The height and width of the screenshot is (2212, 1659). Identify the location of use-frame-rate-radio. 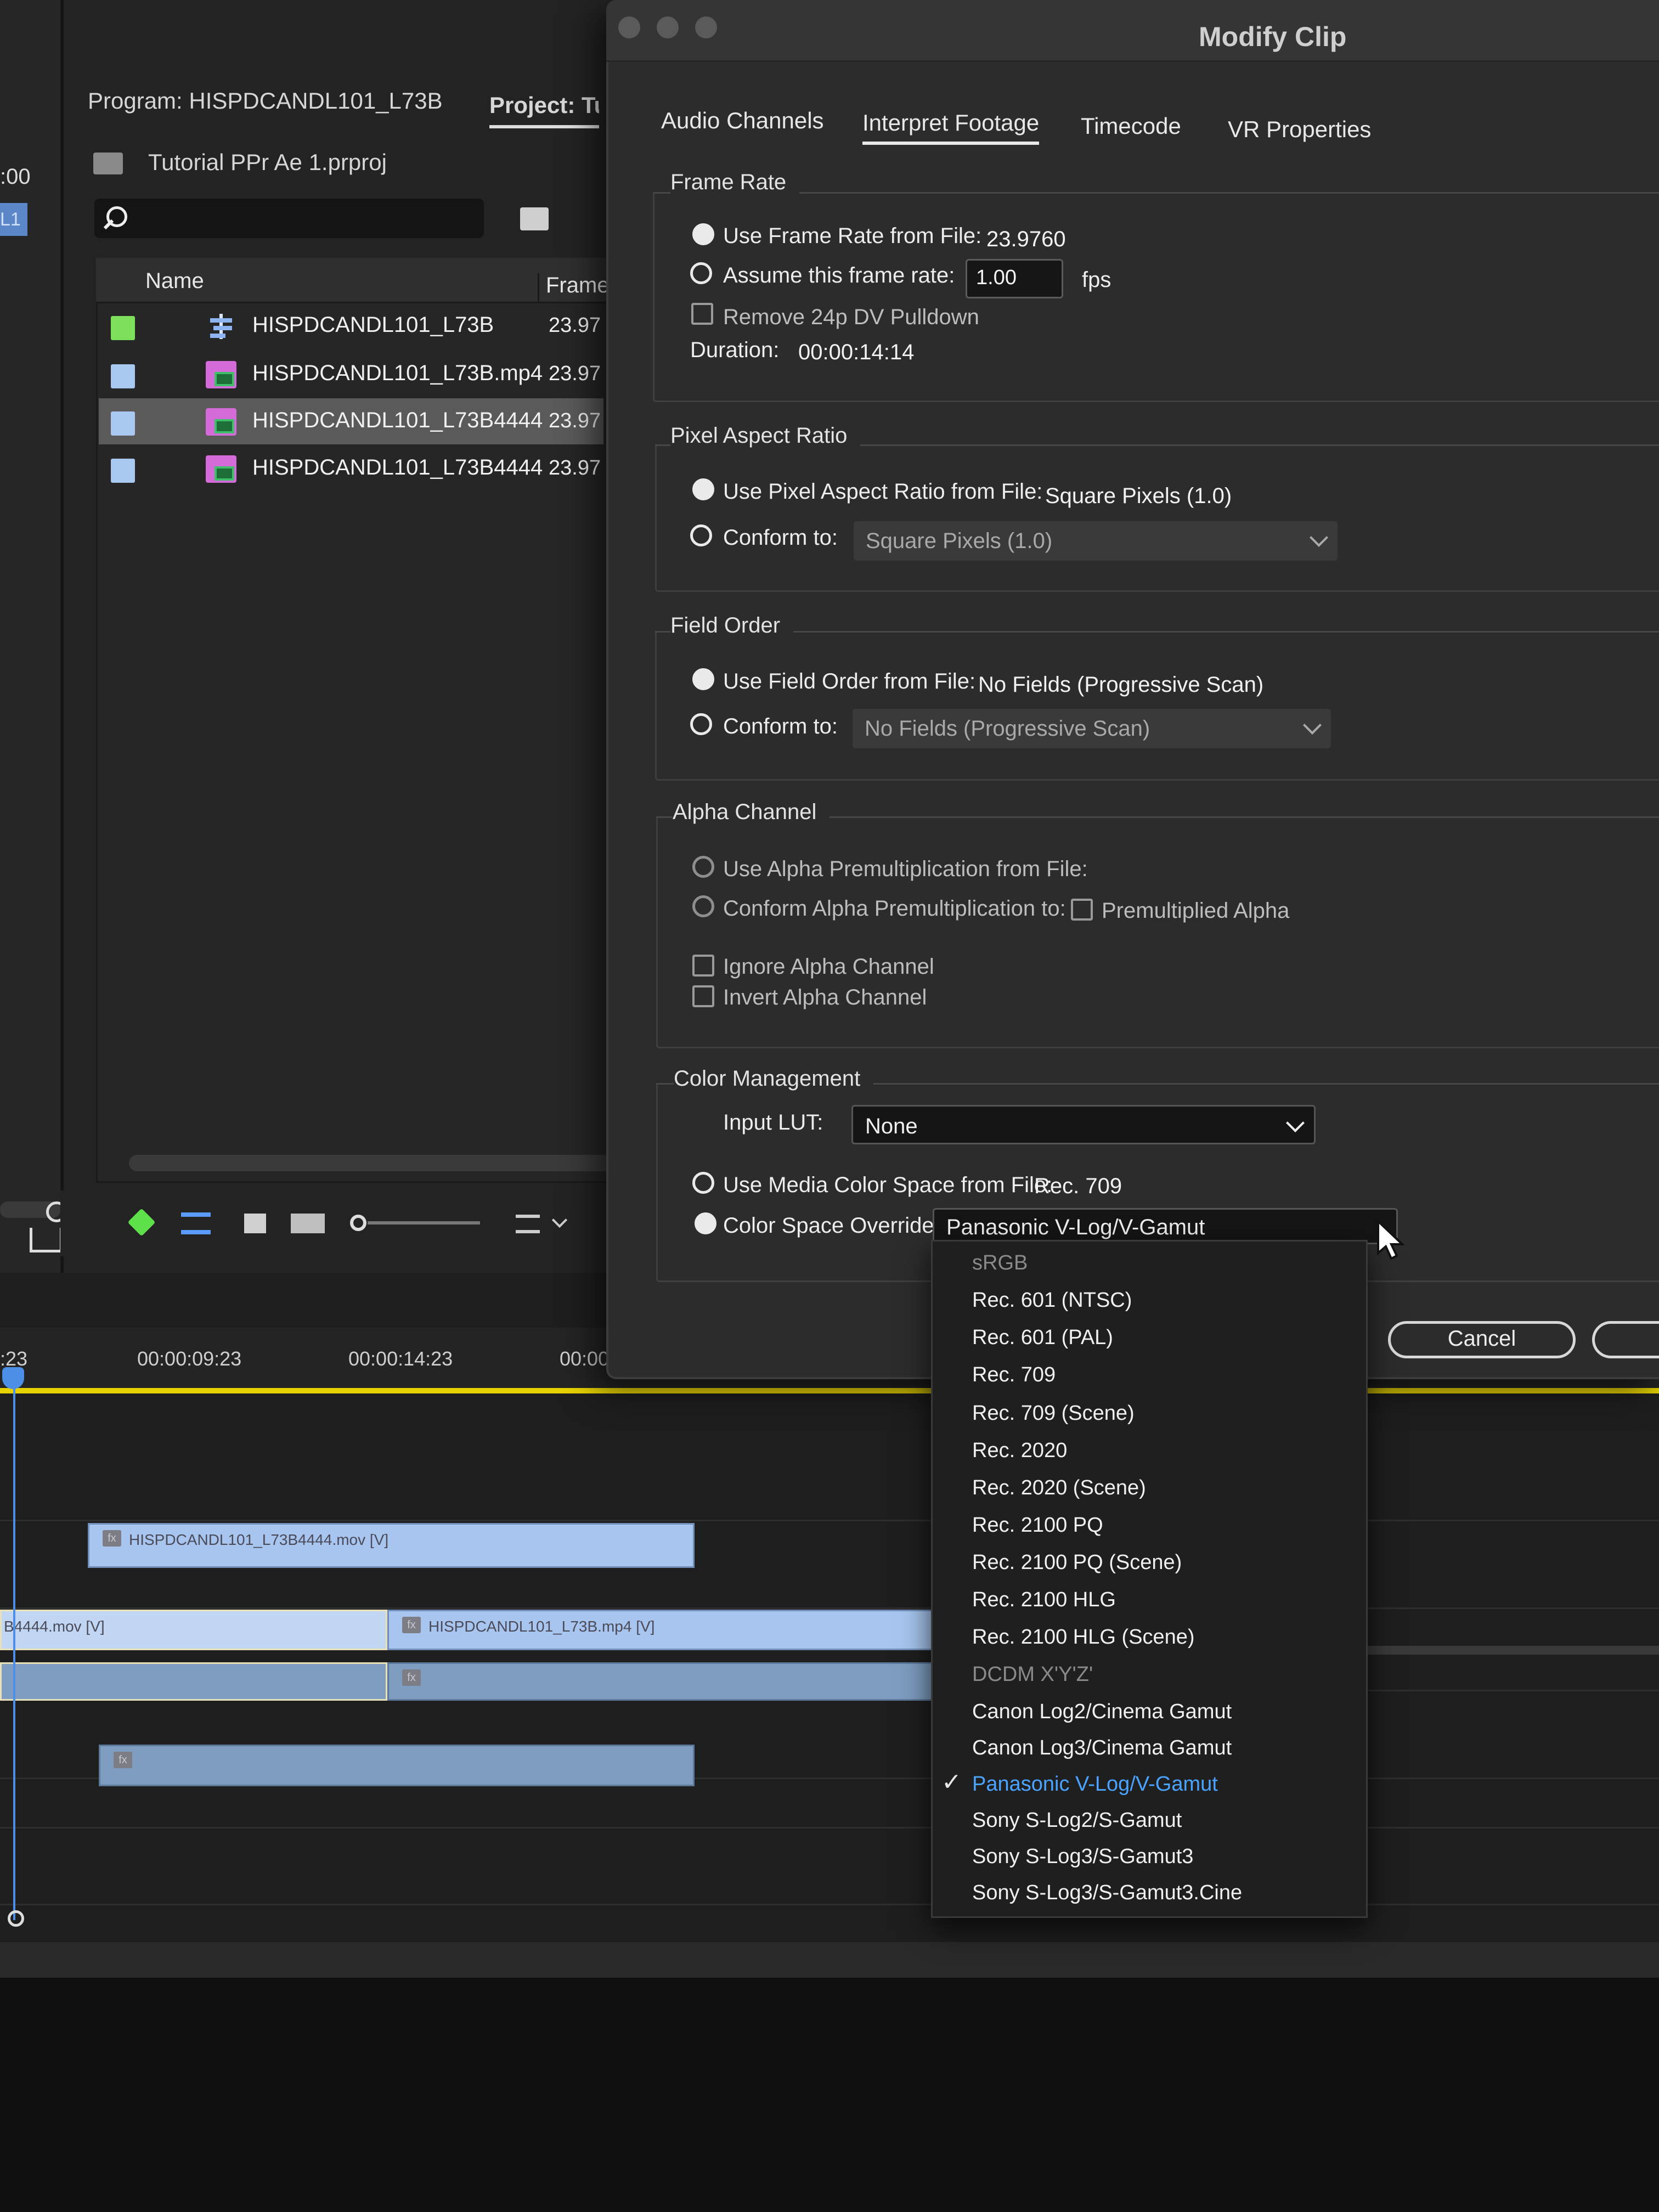
(703, 234).